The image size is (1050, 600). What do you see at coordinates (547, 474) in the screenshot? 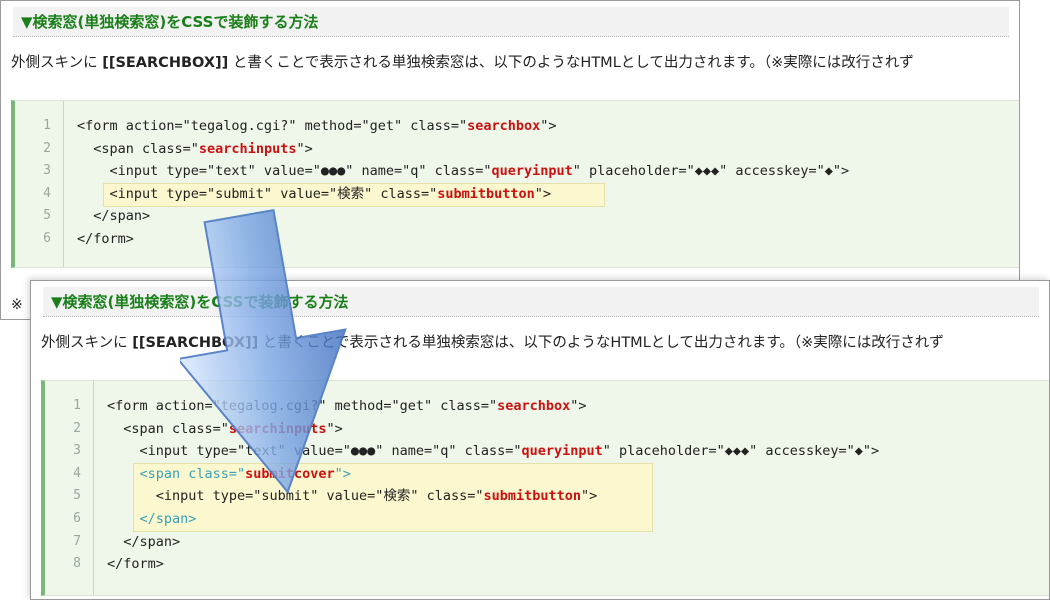
I see `code-line: 4 <span class="submitcover">` at bounding box center [547, 474].